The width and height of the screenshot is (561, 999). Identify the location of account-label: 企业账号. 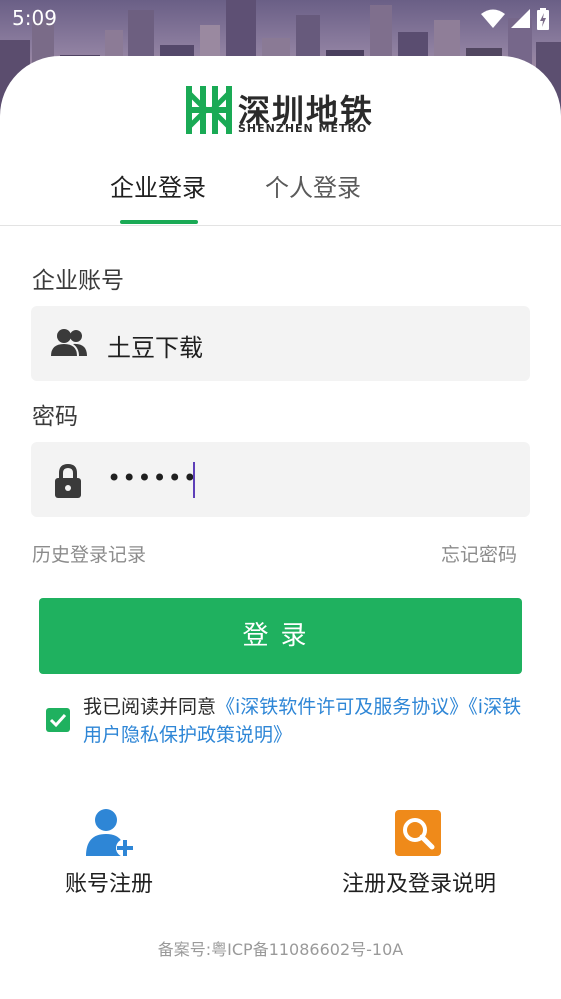
(78, 281).